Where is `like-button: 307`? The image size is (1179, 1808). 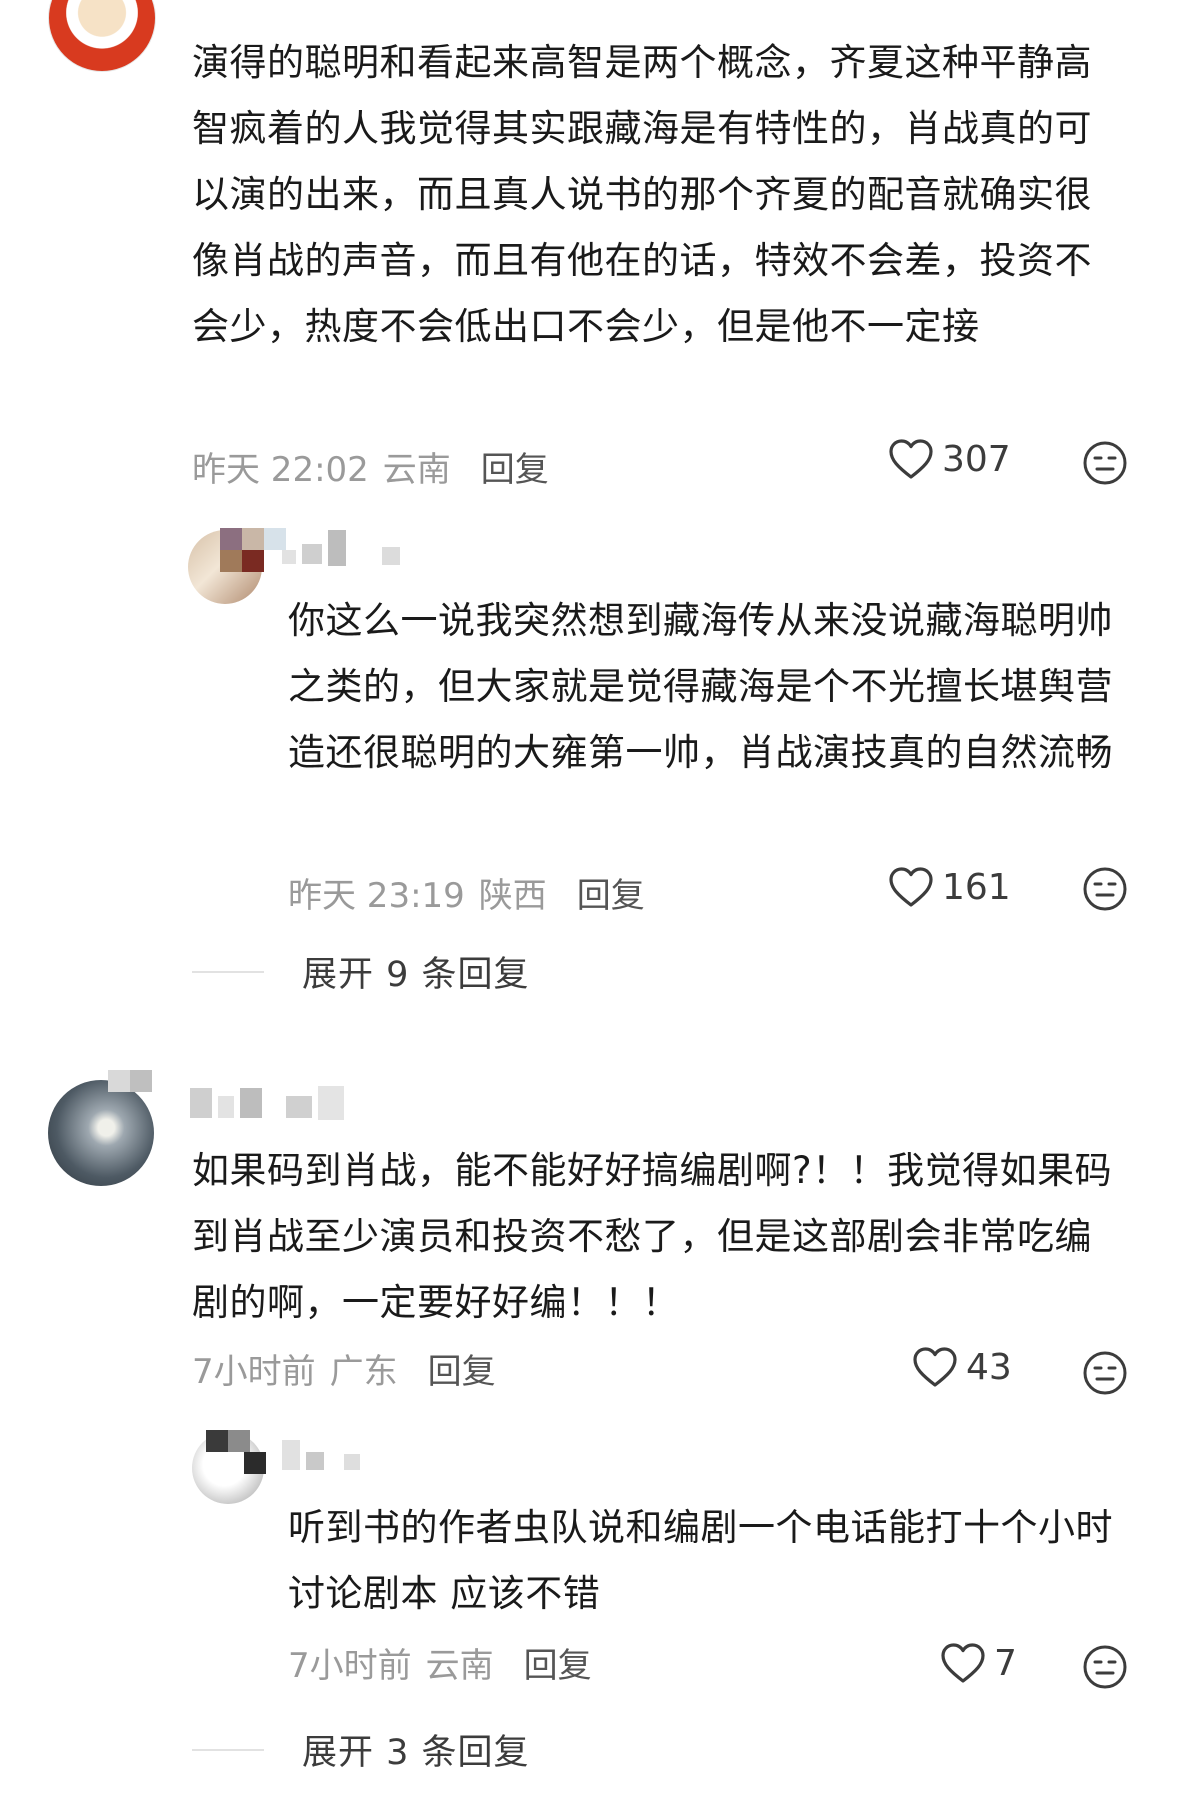
like-button: 307 is located at coordinates (949, 459).